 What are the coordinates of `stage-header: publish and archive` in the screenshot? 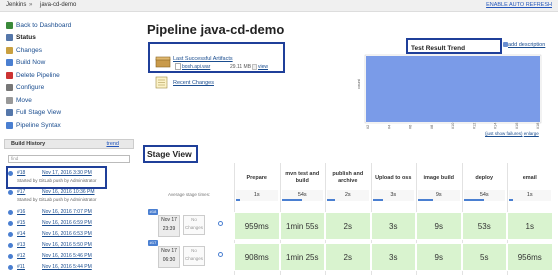 It's located at (348, 177).